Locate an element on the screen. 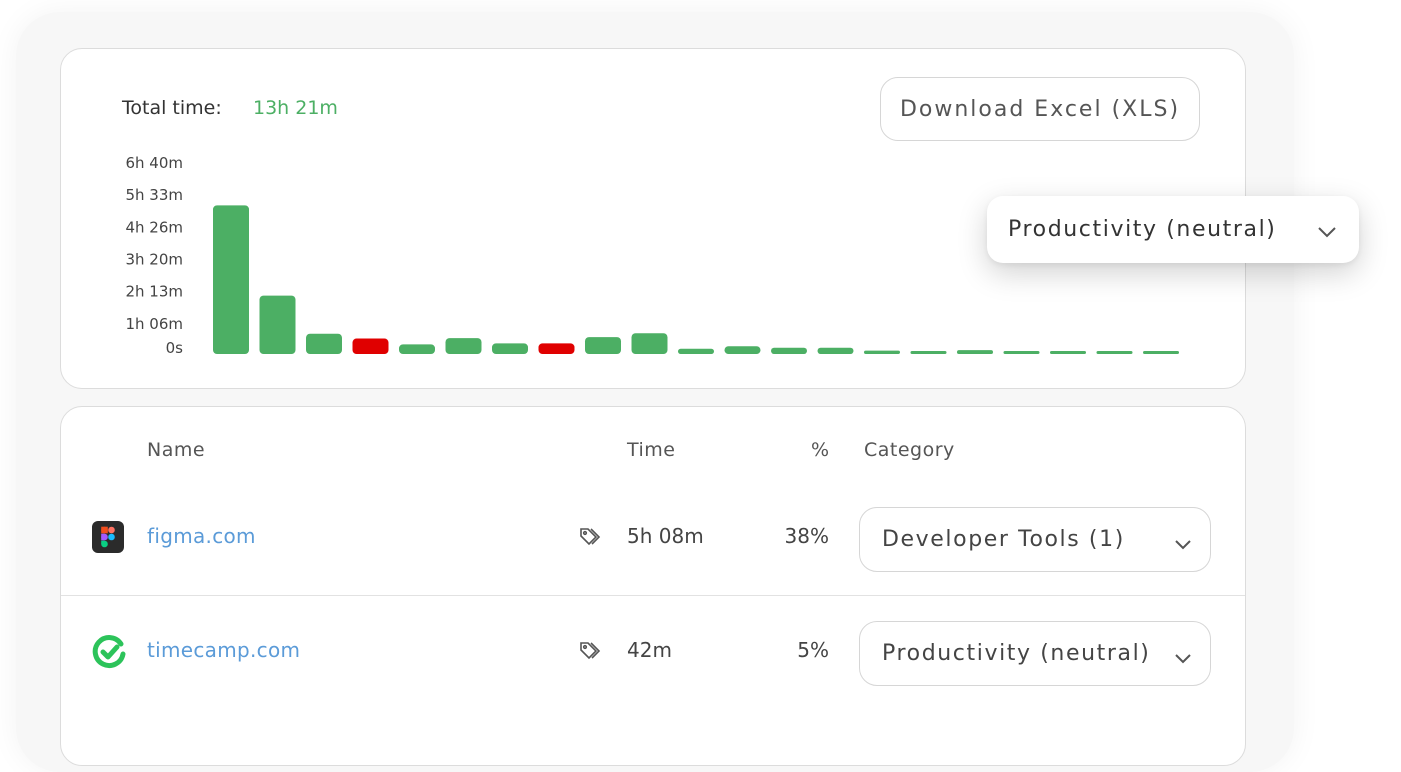 This screenshot has width=1401, height=772. y-tick-label: 1h 06m is located at coordinates (154, 324).